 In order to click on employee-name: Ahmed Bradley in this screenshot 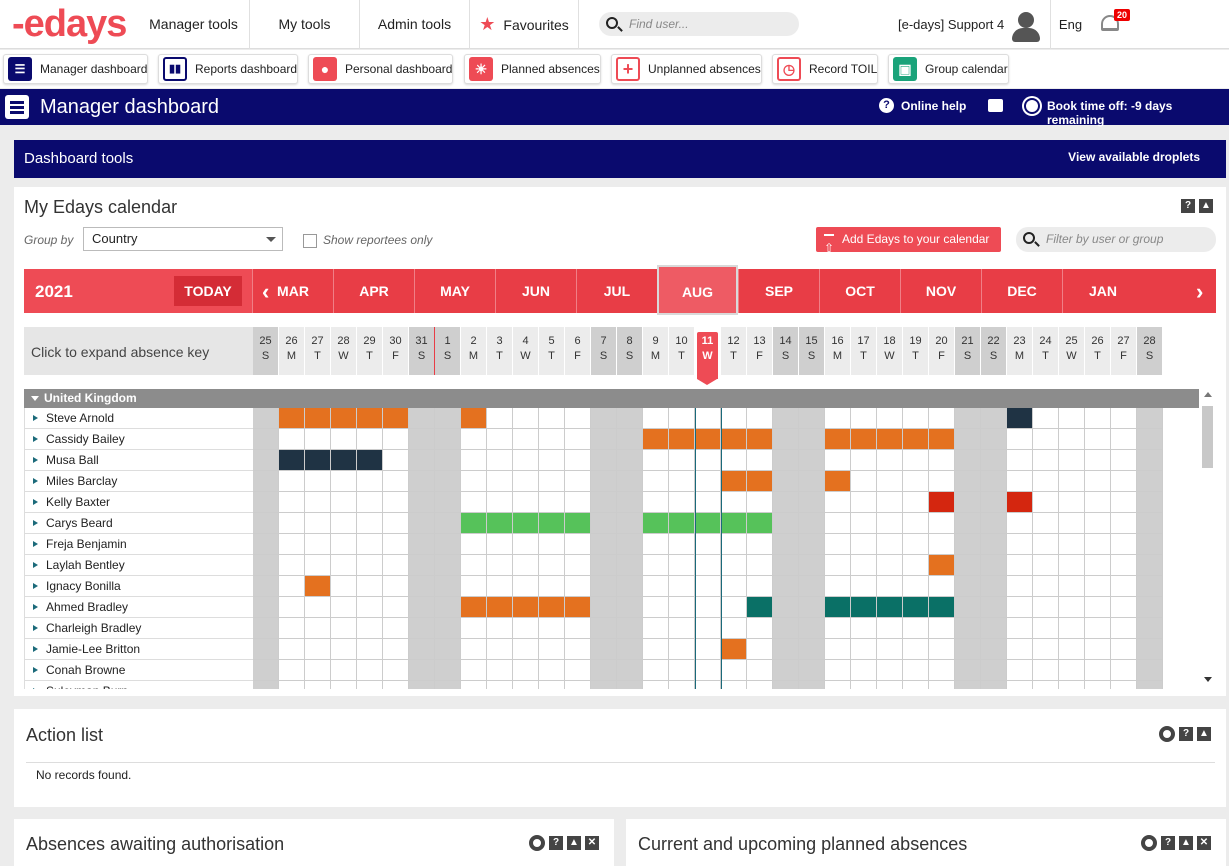, I will do `click(138, 607)`.